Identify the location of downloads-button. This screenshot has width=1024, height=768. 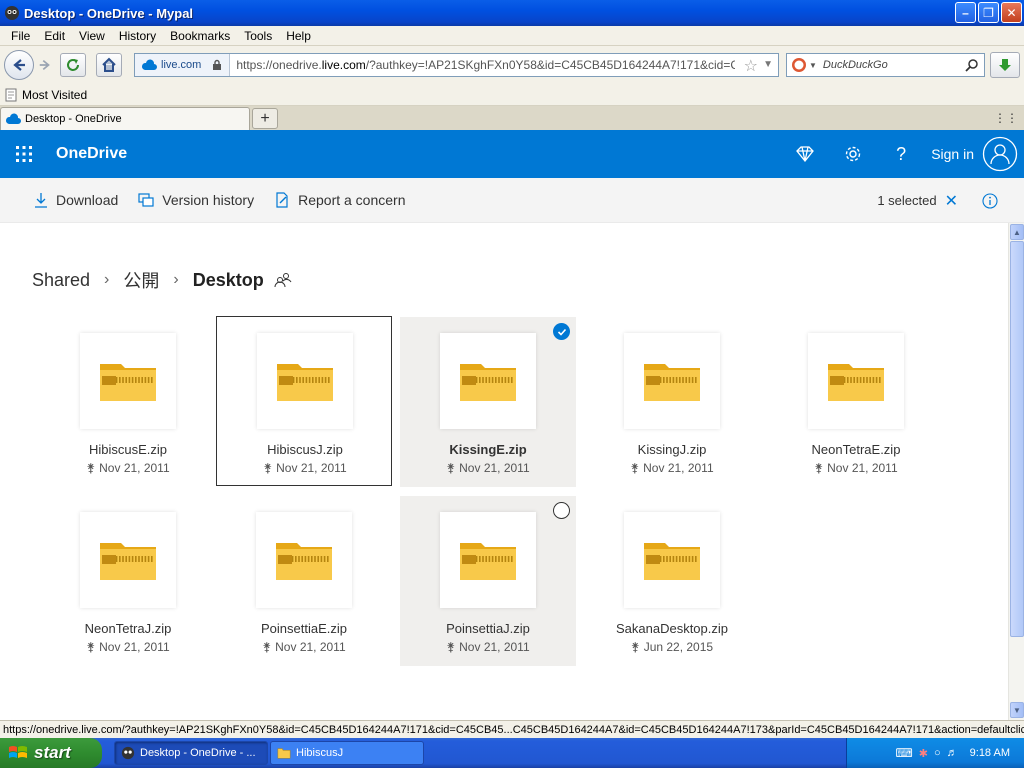
(1005, 65).